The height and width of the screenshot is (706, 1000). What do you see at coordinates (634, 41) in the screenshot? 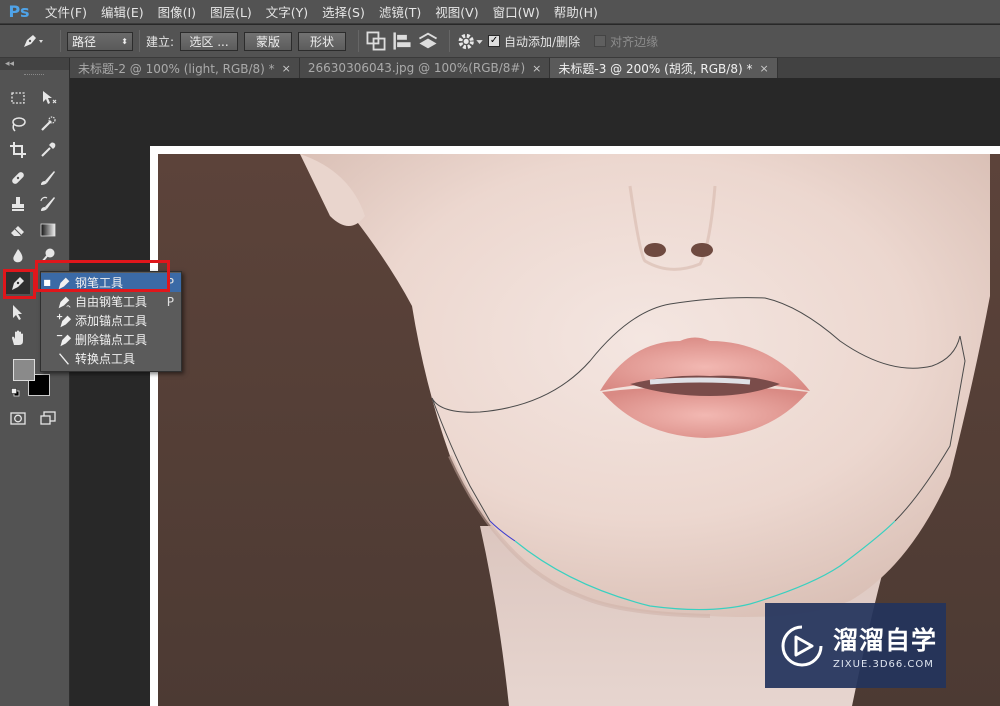
I see `align-edges-label: 对齐边缘` at bounding box center [634, 41].